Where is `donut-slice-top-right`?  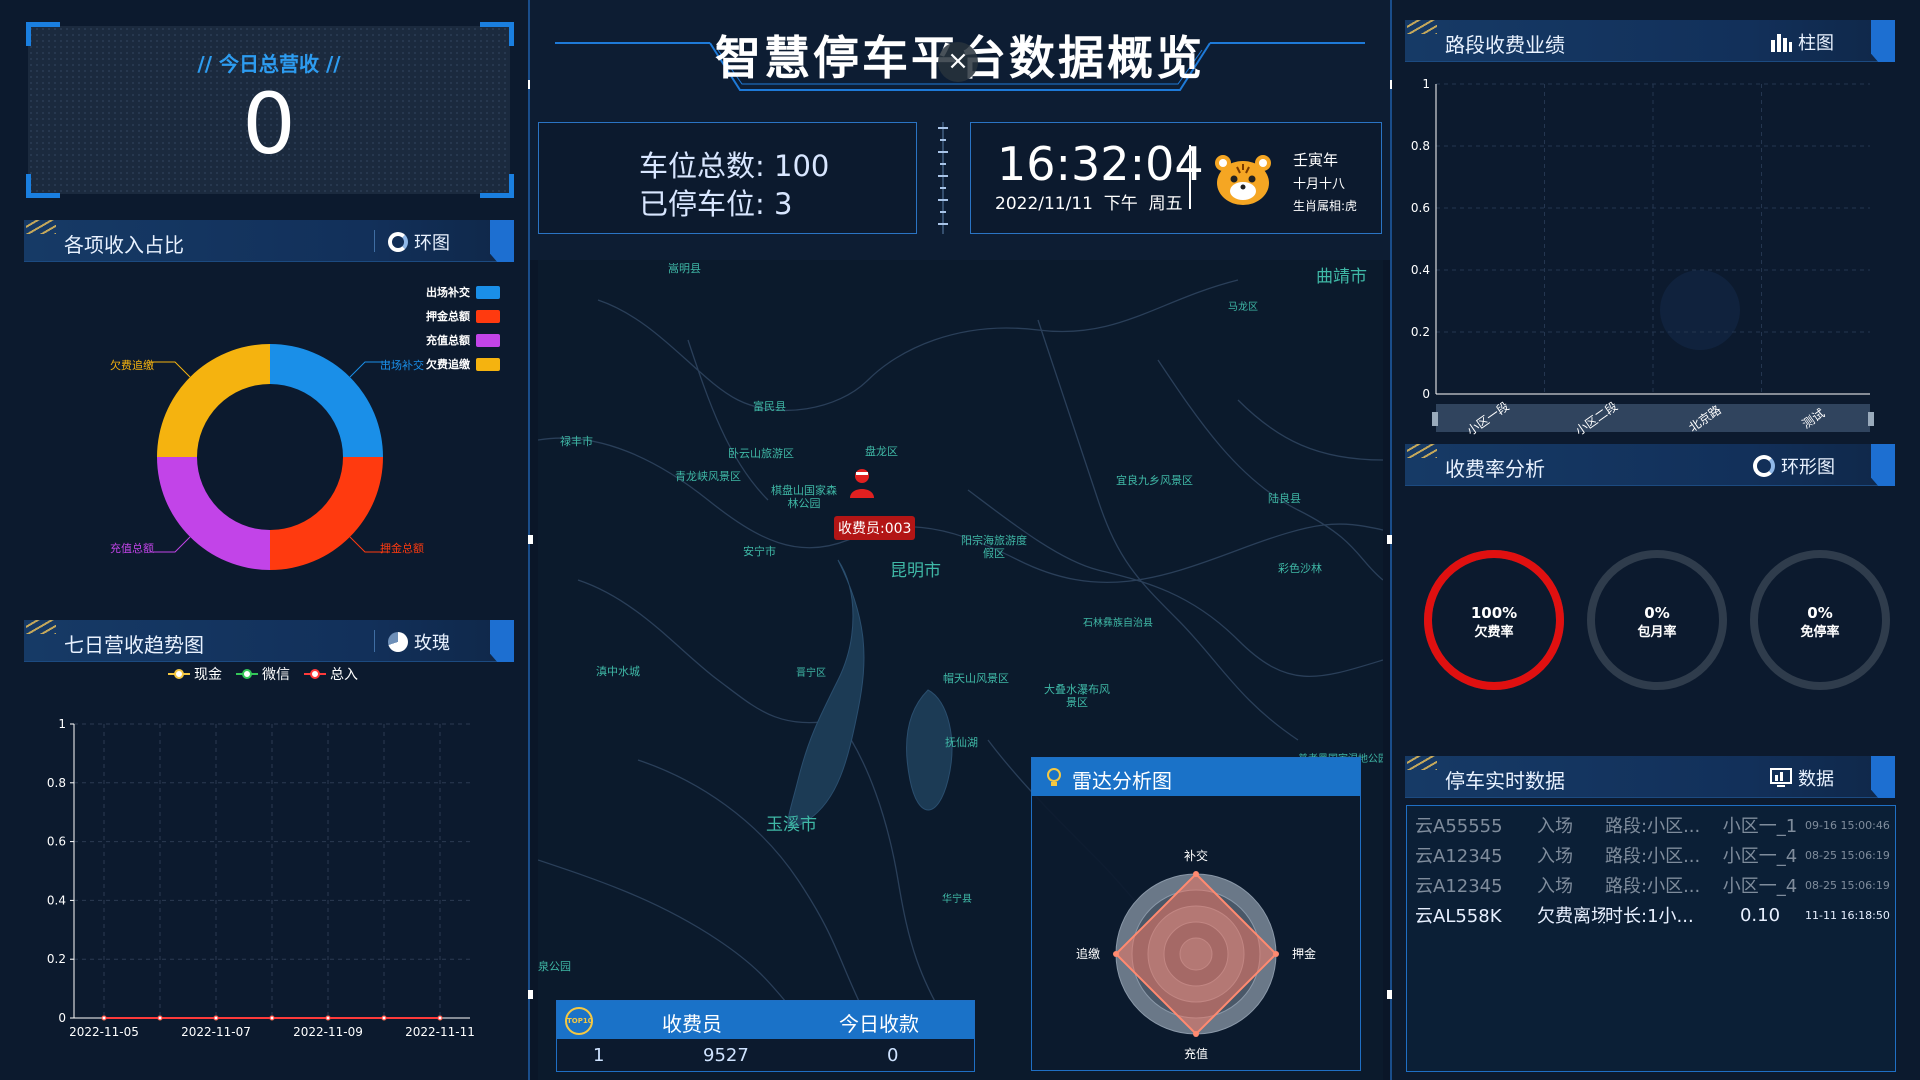
donut-slice-top-right is located at coordinates (326, 400).